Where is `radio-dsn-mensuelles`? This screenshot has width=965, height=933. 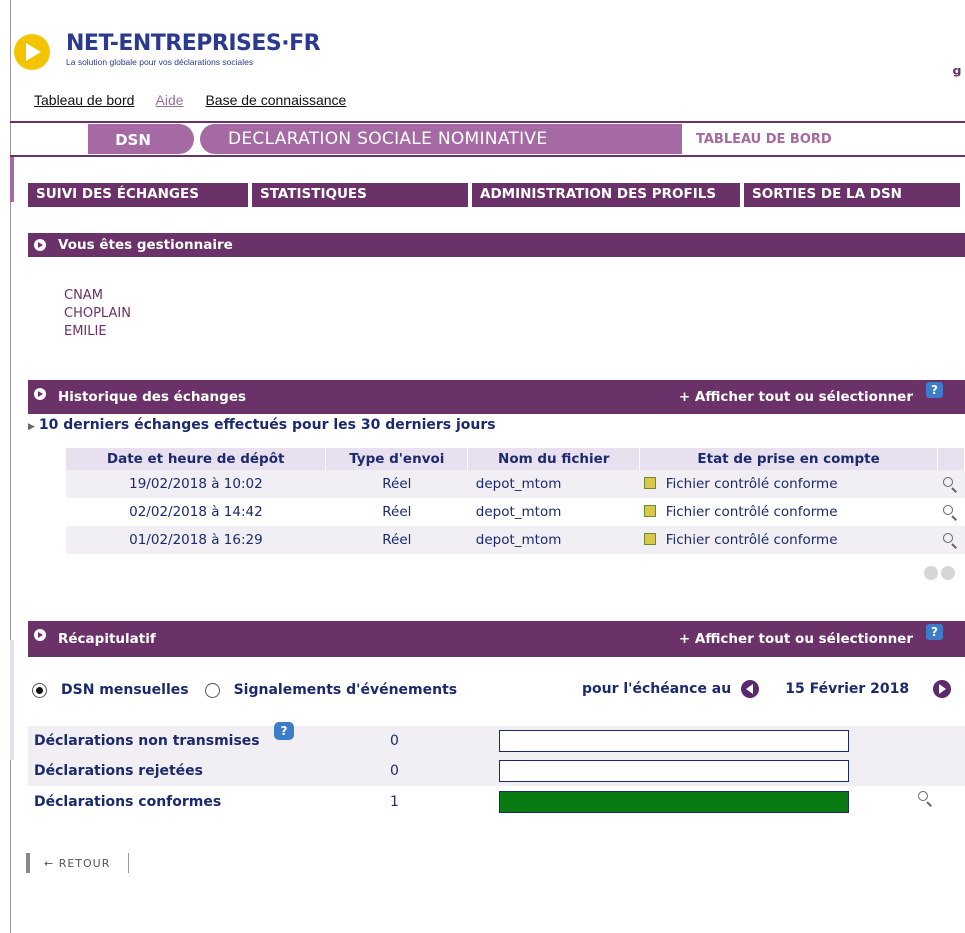
radio-dsn-mensuelles is located at coordinates (39, 690).